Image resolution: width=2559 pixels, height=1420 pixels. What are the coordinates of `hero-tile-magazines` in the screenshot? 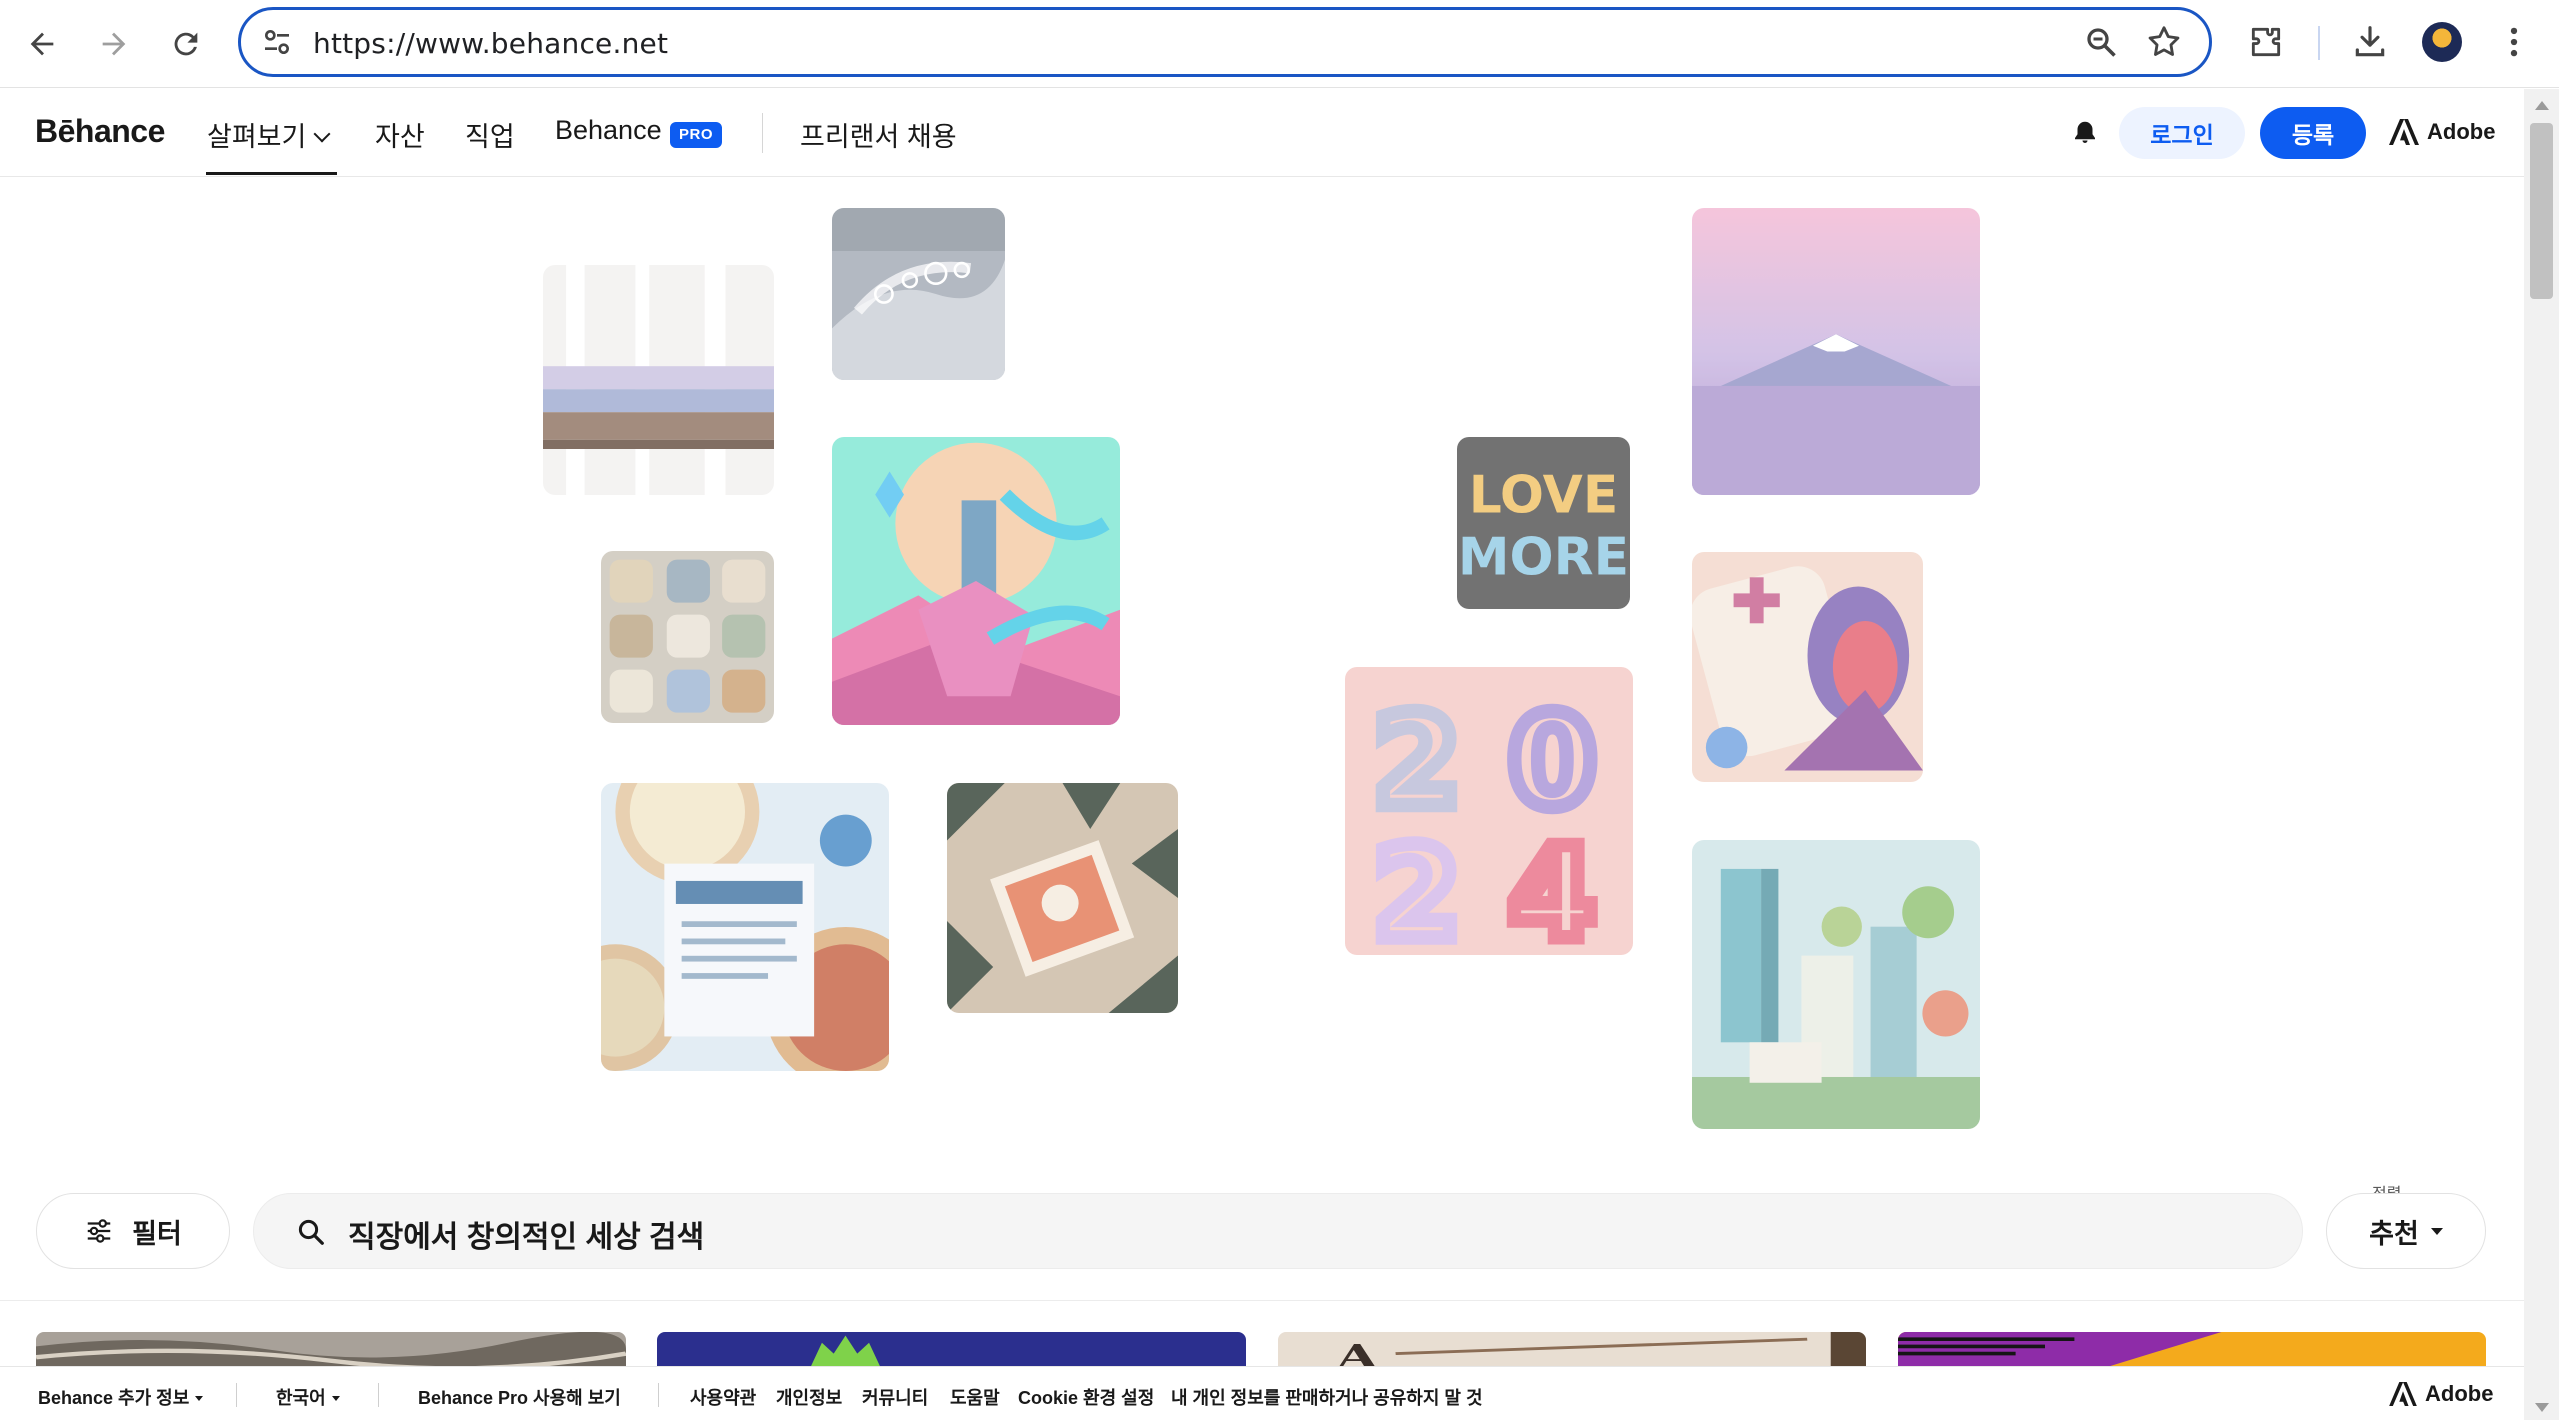 It's located at (658, 380).